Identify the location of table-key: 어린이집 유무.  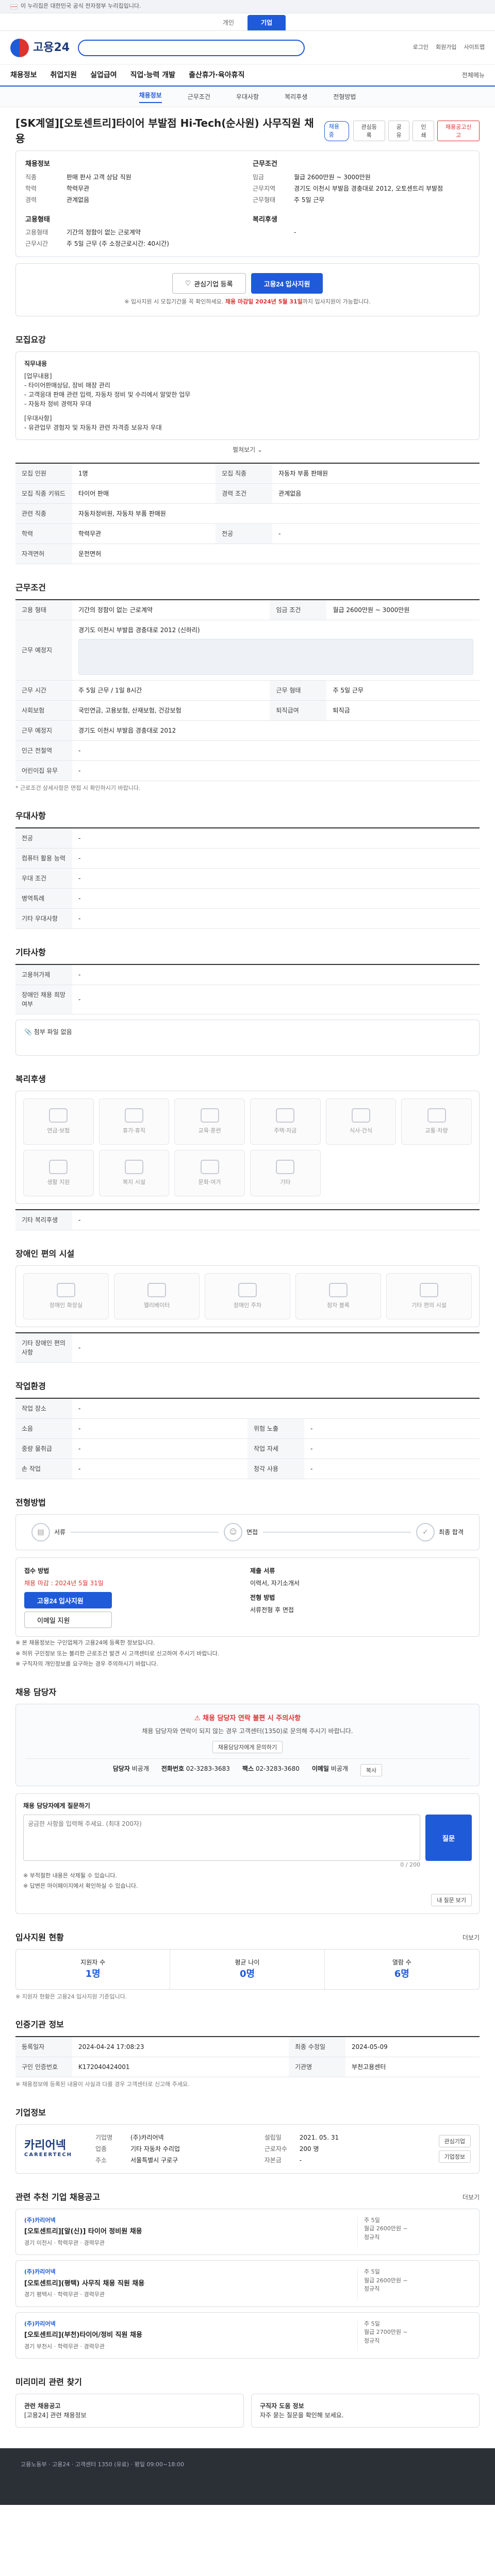
(43, 770).